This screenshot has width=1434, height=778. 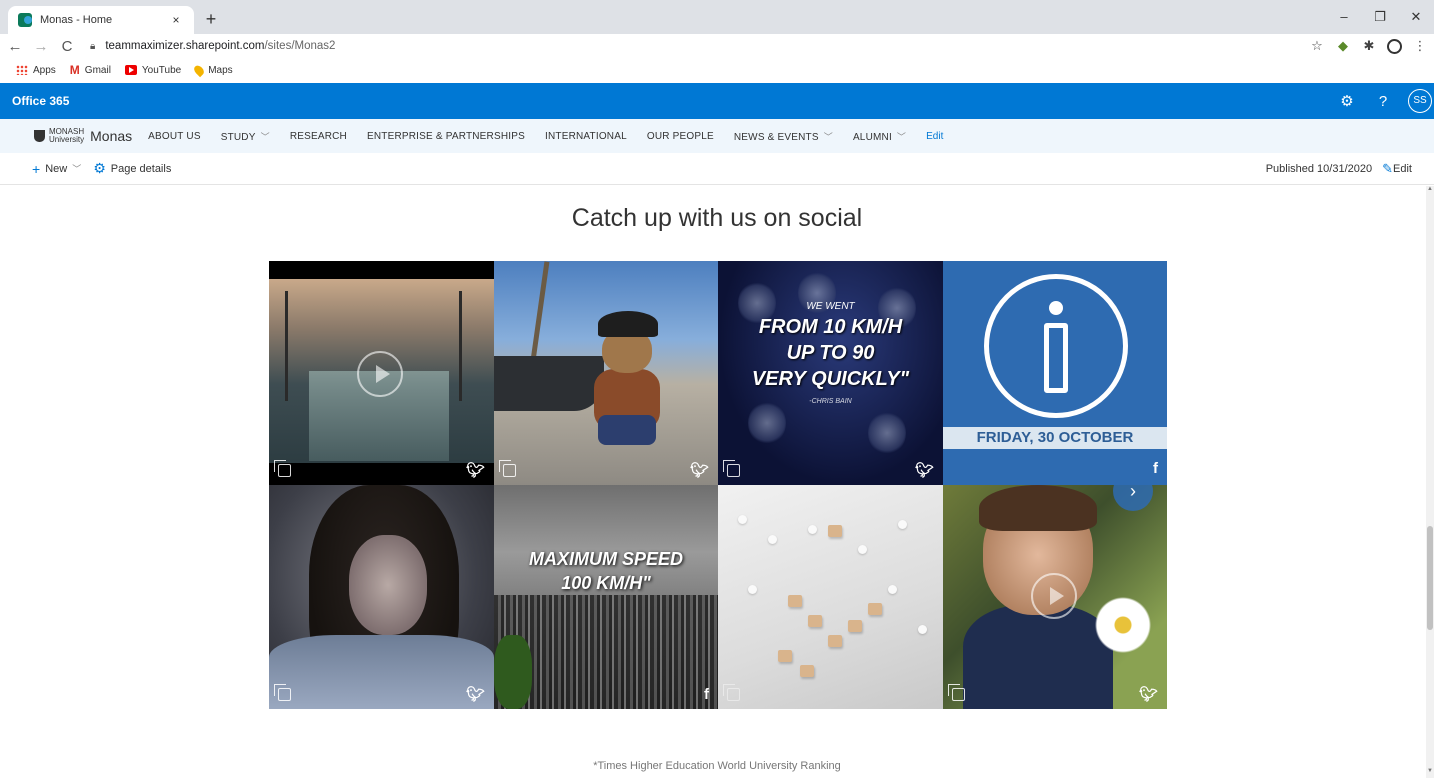 I want to click on nav-about-us: ABOUT US, so click(x=174, y=136).